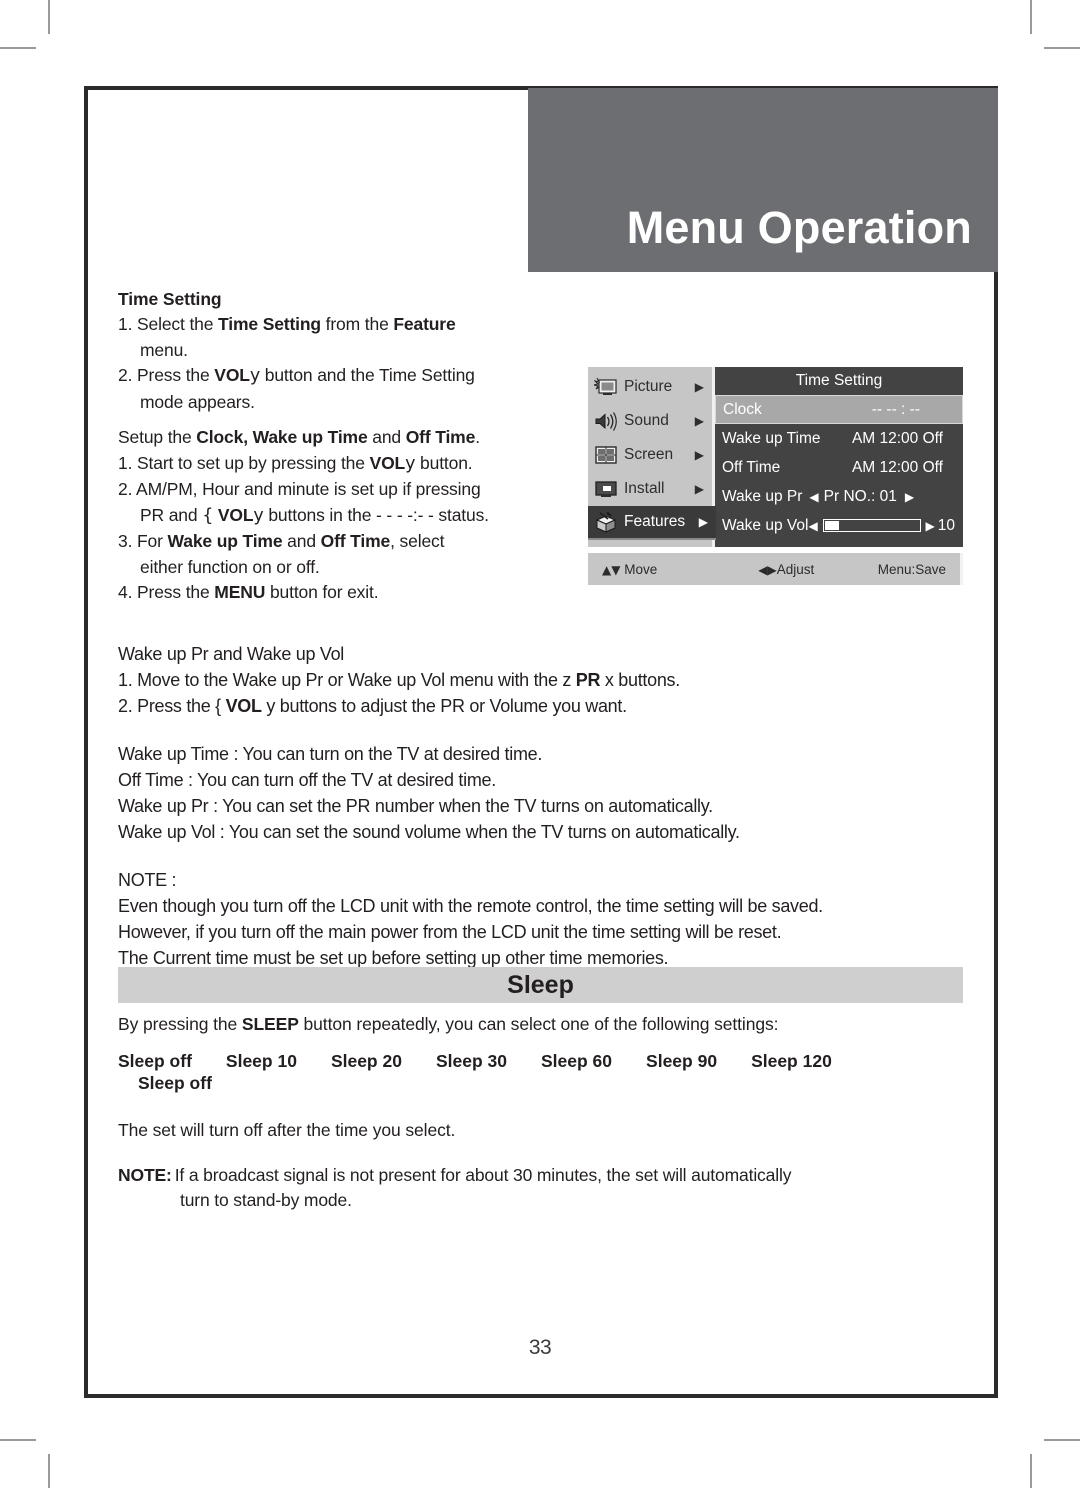  Describe the element at coordinates (839, 438) in the screenshot. I see `osd-row-wake-up-time: Wake up Time AM 12:00 Off` at that location.